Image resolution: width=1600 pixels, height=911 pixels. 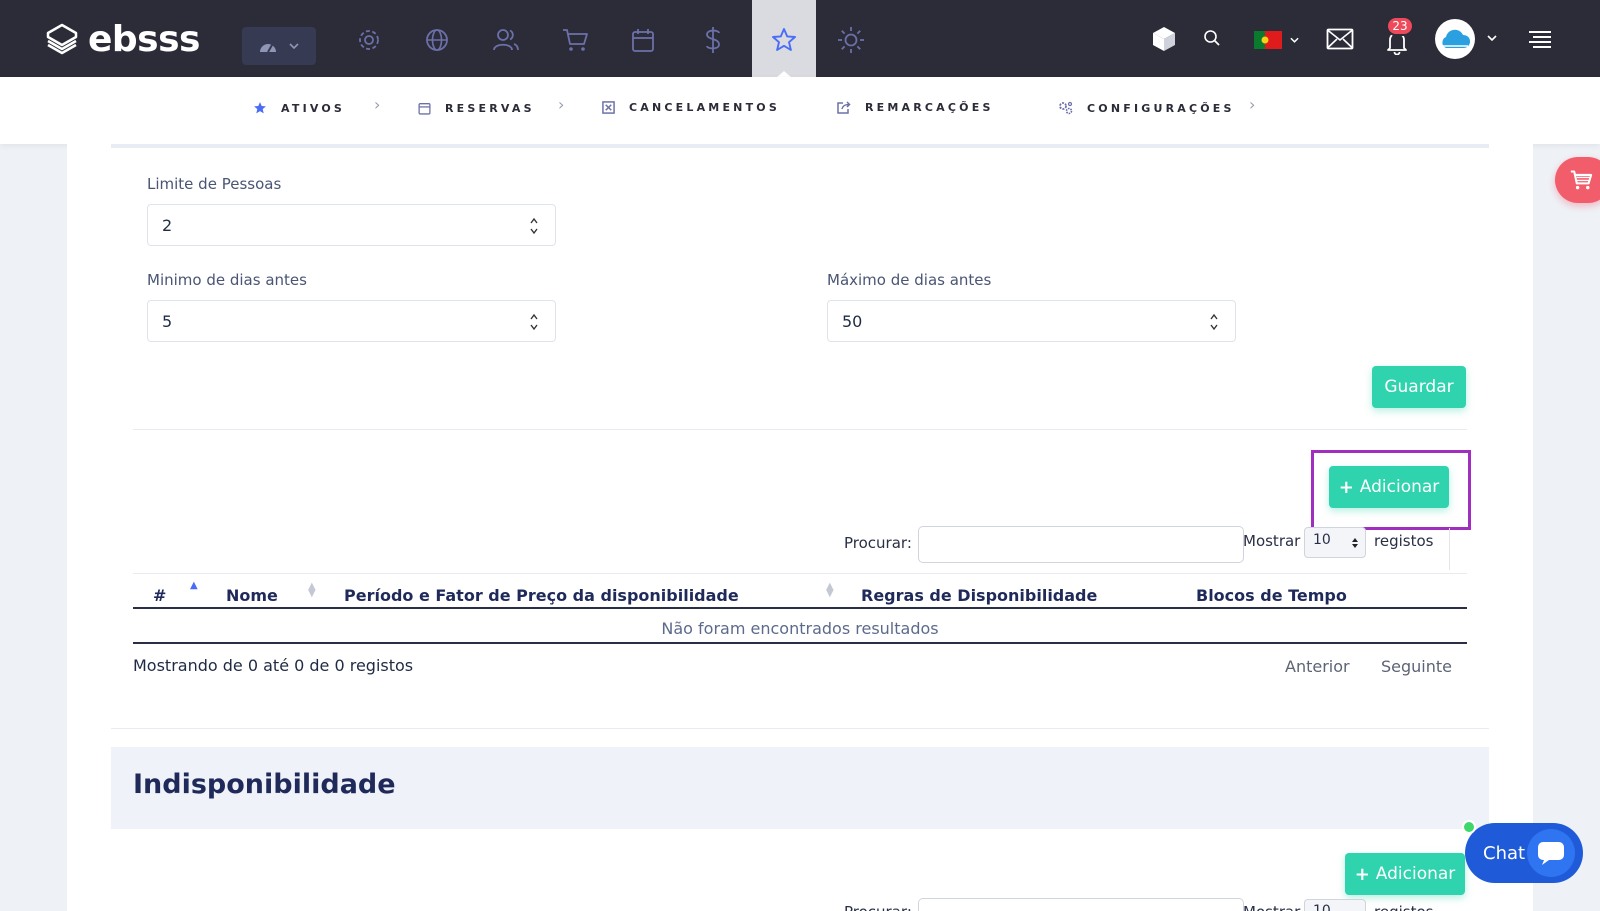 I want to click on min-days-label: Minimo de dias antes, so click(x=227, y=280).